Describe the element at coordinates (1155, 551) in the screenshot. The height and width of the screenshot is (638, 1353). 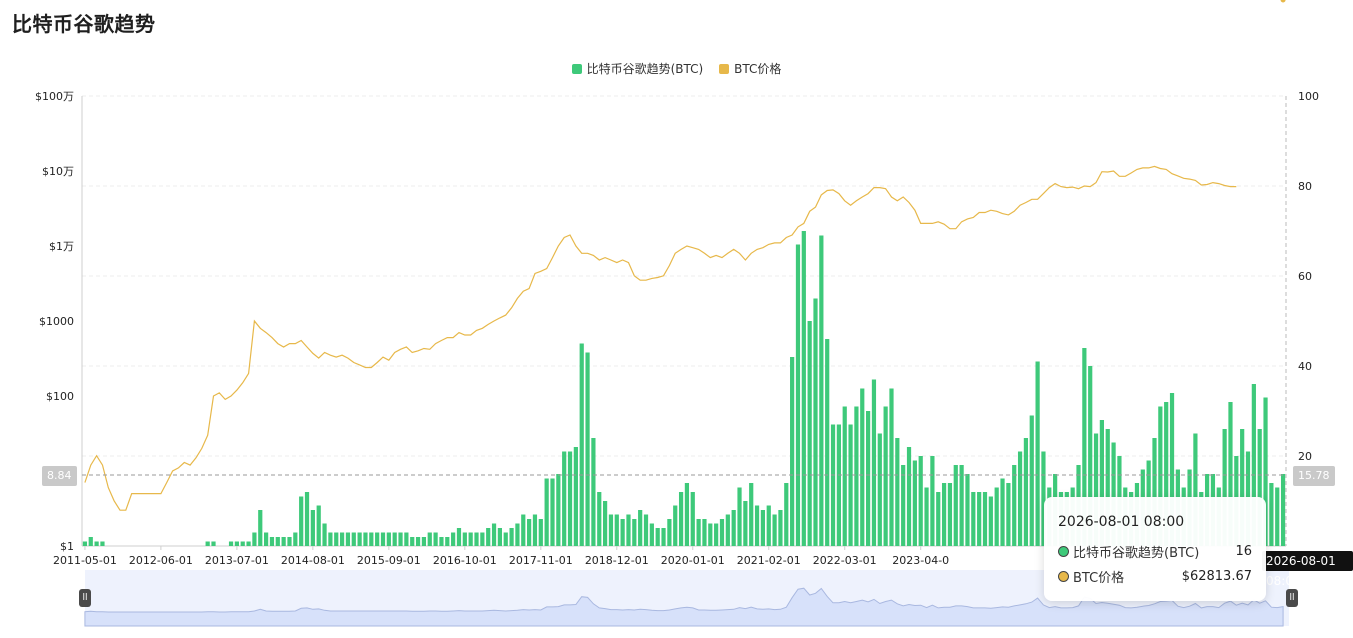
I see `tooltip-row-trend: 比特币谷歌趋势(BTC) 16` at that location.